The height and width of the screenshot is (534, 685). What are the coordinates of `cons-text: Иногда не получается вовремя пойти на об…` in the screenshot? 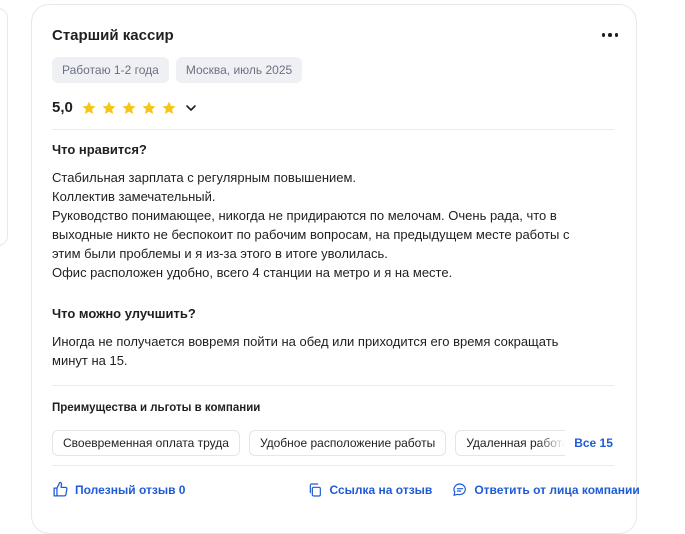 It's located at (332, 351).